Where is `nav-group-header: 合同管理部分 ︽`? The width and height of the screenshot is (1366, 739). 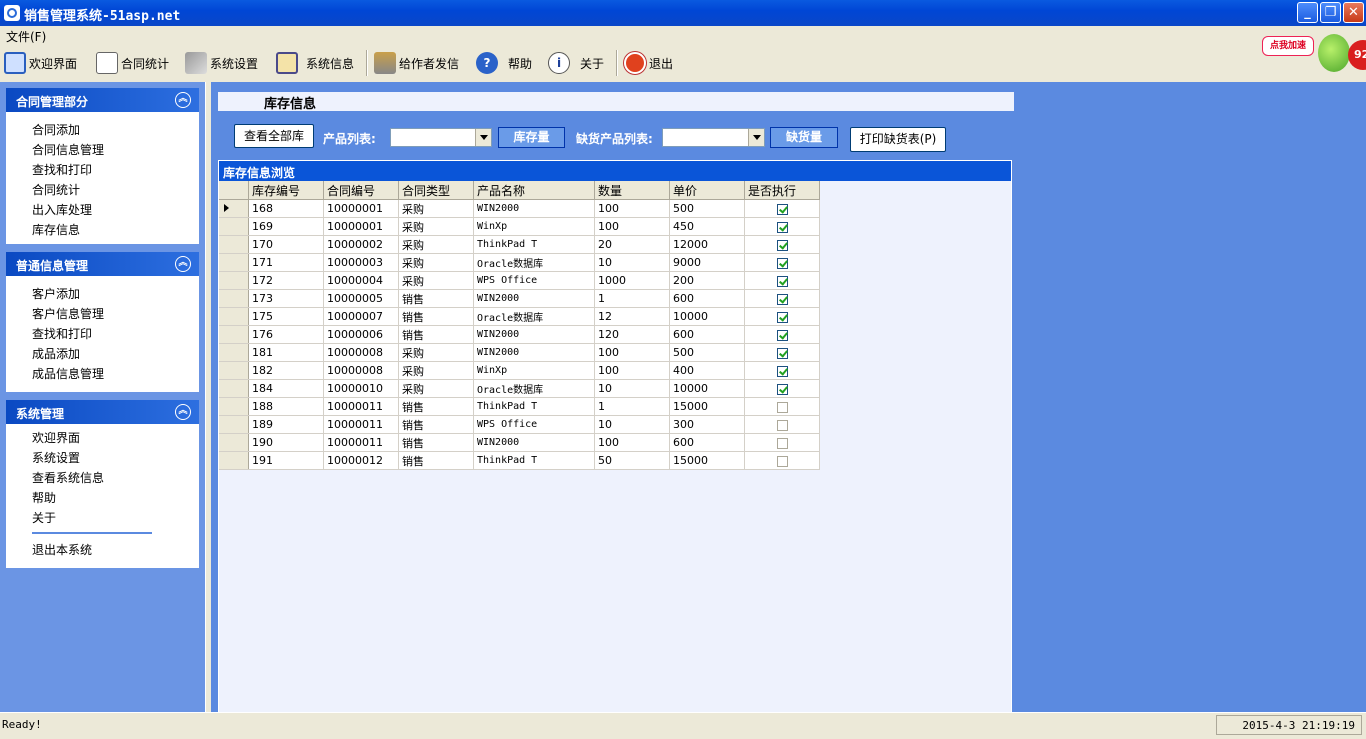 nav-group-header: 合同管理部分 ︽ is located at coordinates (102, 100).